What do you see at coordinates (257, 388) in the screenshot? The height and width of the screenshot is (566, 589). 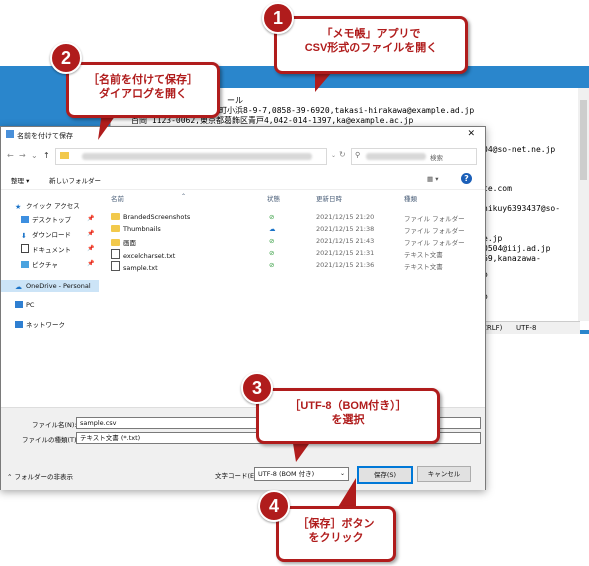 I see `callout-badge-3: 3` at bounding box center [257, 388].